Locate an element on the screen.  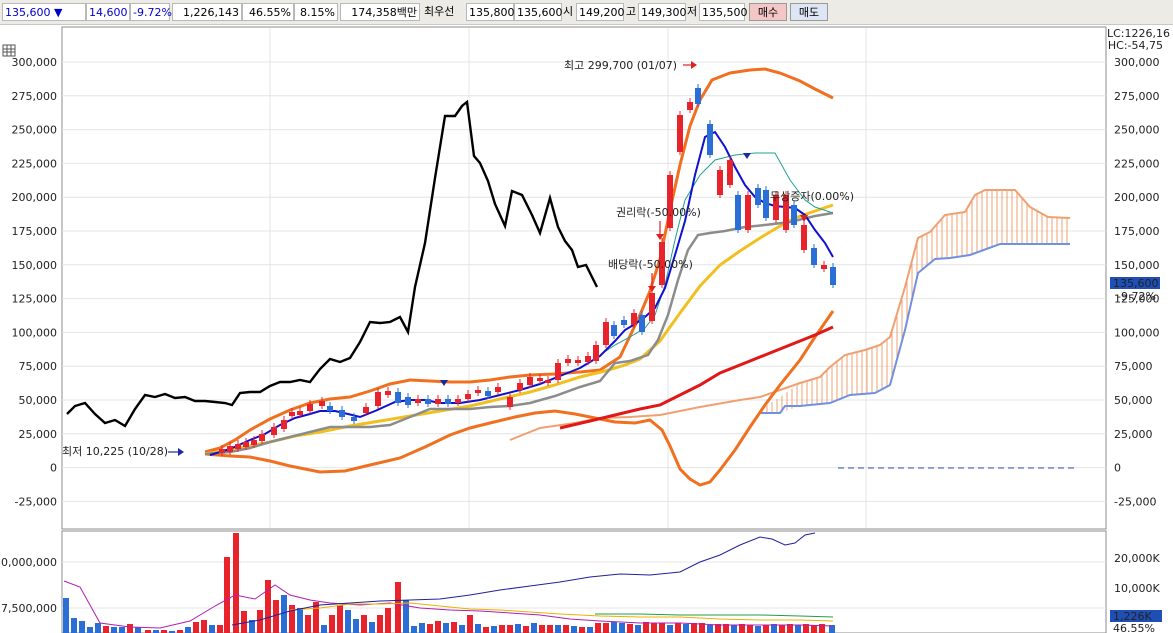
low-annotation: 최저 10,225 (10/28) is located at coordinates (115, 451).